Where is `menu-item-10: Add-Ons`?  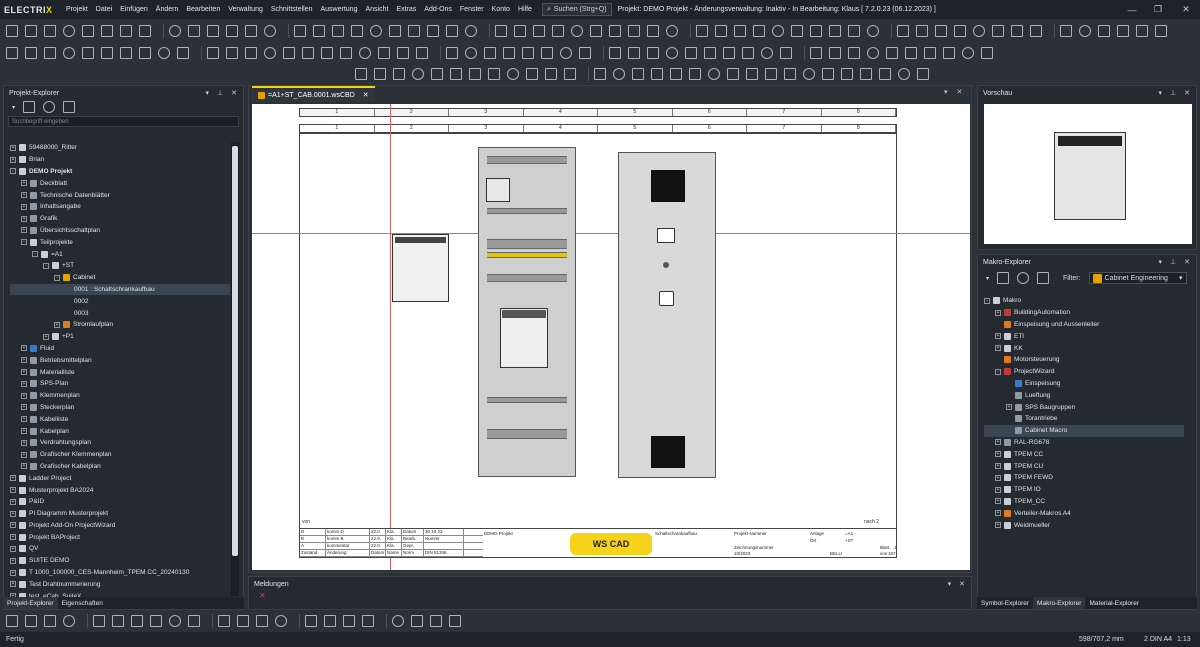
menu-item-10: Add-Ons is located at coordinates (438, 9).